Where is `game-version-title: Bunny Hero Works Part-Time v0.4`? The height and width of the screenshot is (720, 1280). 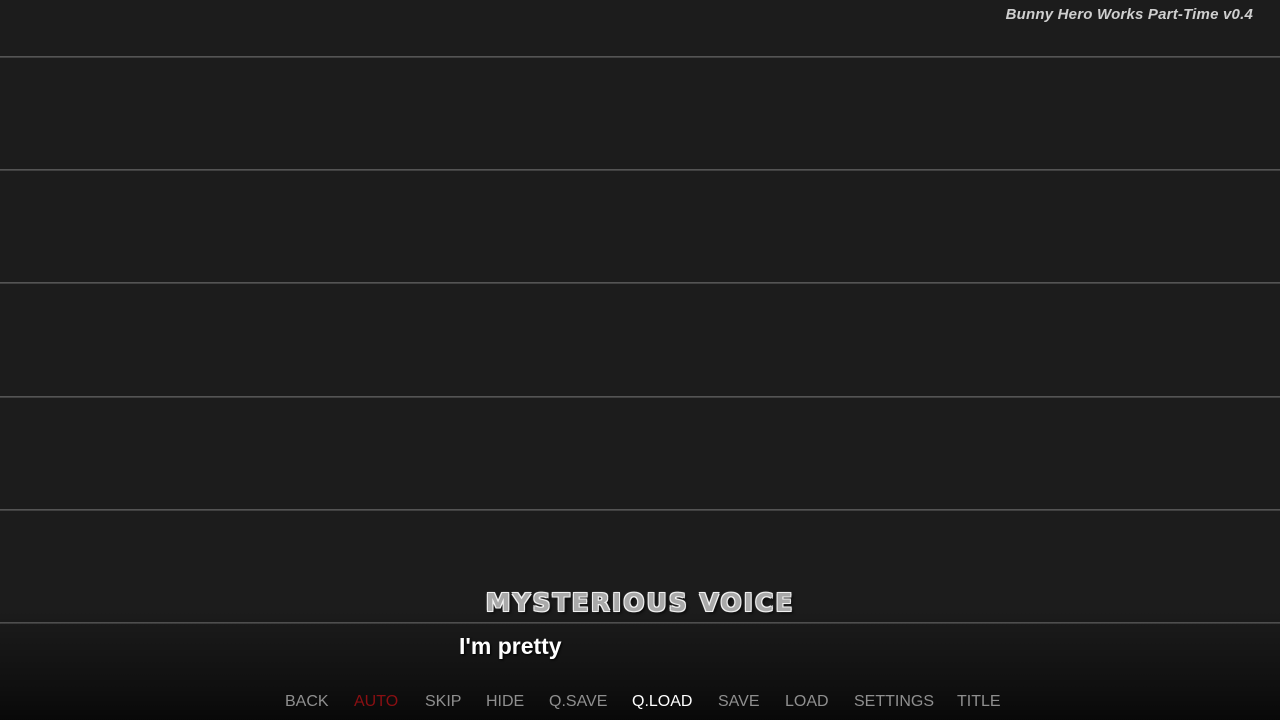 game-version-title: Bunny Hero Works Part-Time v0.4 is located at coordinates (1129, 14).